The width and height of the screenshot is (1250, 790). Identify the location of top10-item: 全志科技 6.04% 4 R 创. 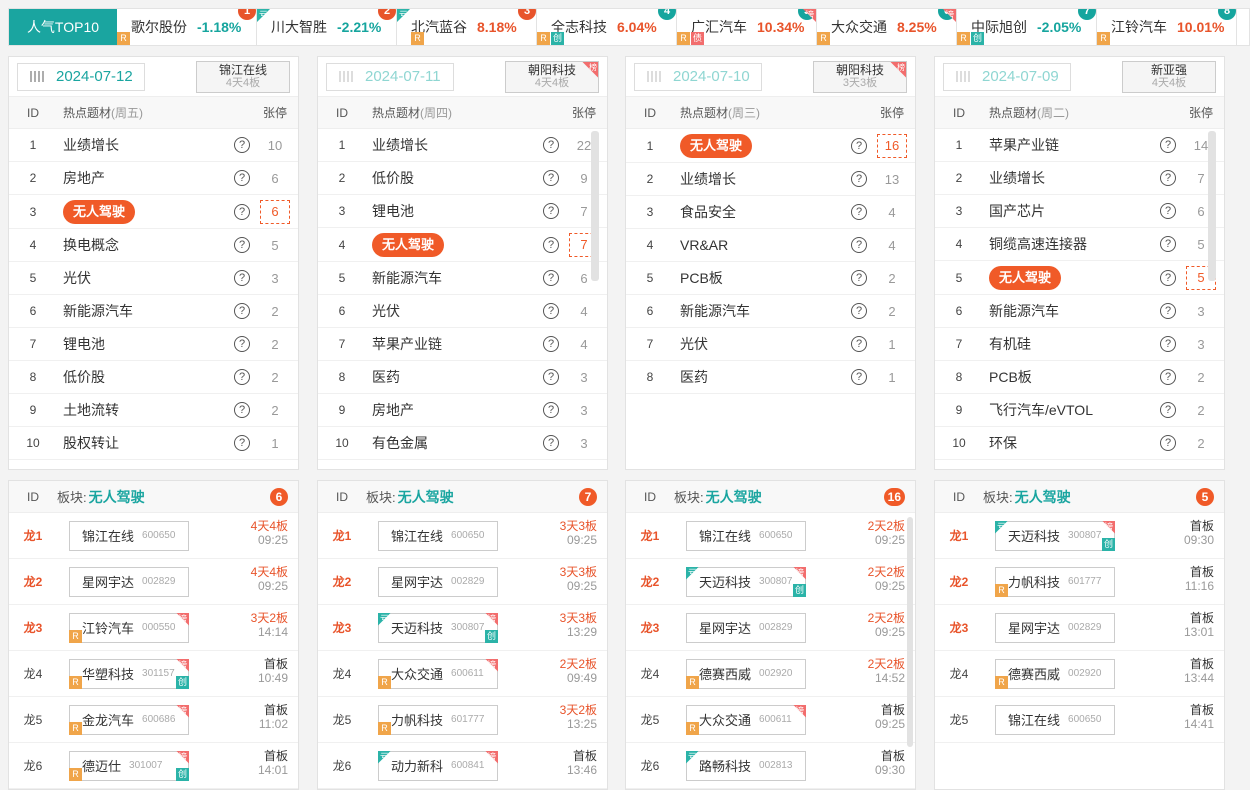
(607, 27).